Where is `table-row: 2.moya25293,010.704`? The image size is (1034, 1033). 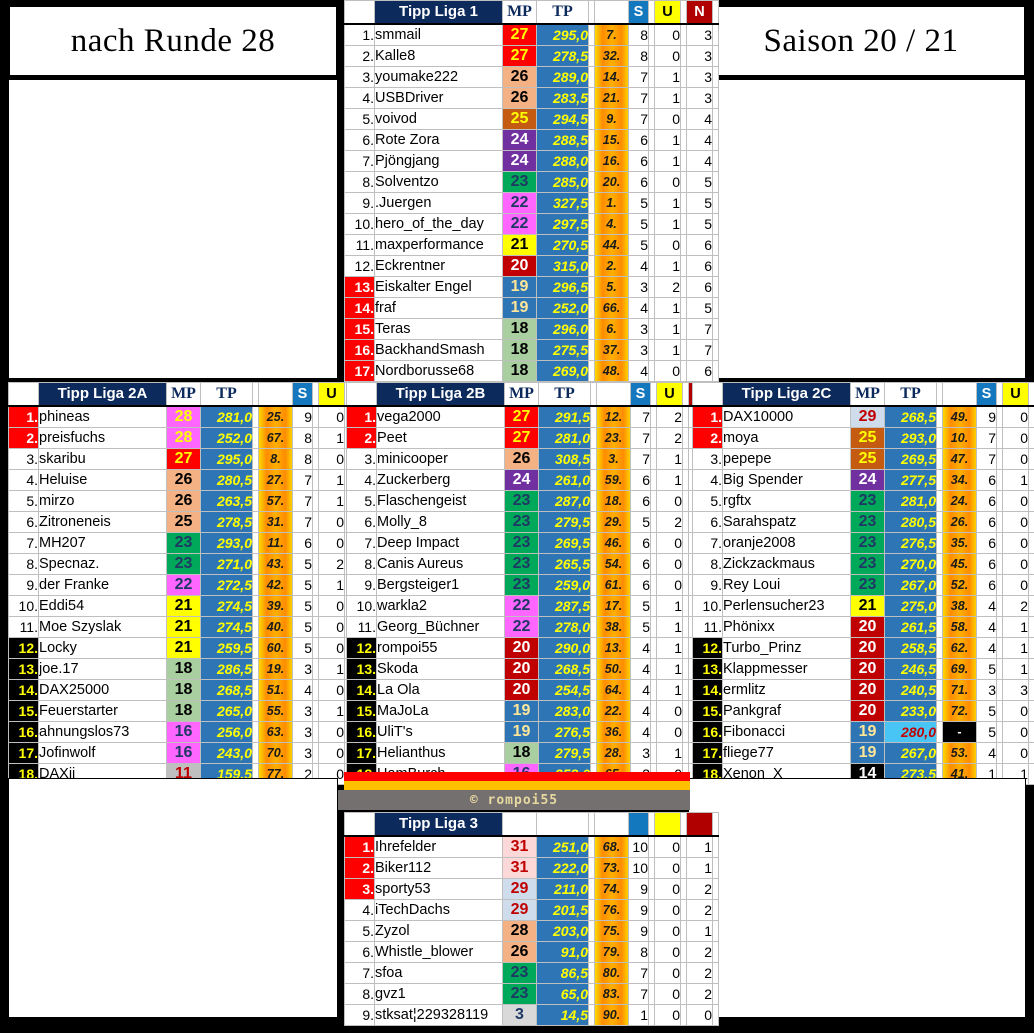
table-row: 2.moya25293,010.704 is located at coordinates (863, 438).